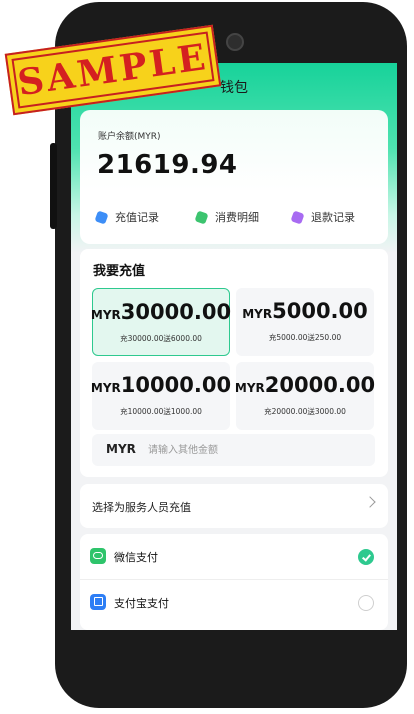  What do you see at coordinates (101, 217) in the screenshot?
I see `recharge-record-icon` at bounding box center [101, 217].